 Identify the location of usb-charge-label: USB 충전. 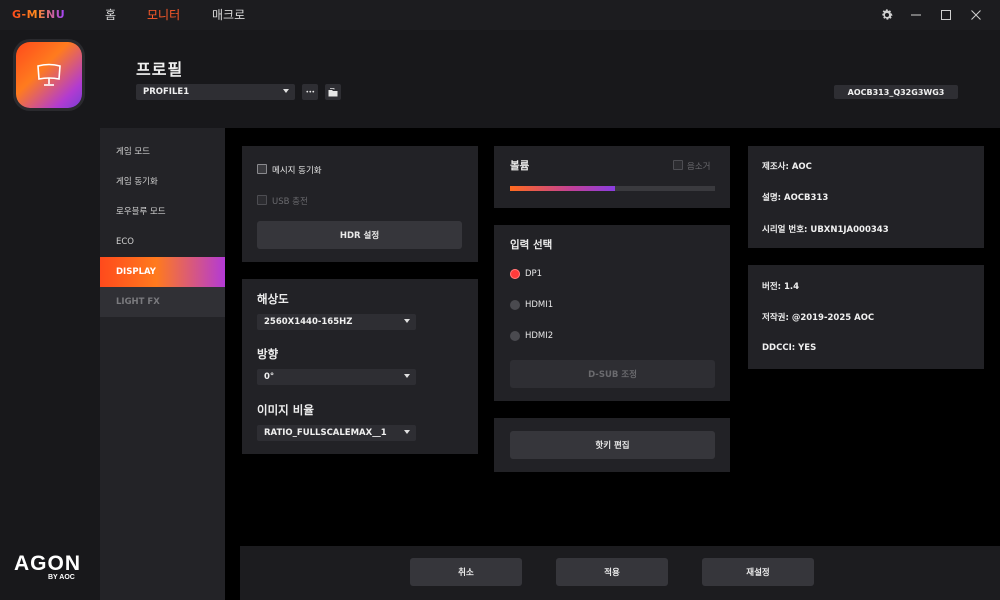
(290, 202).